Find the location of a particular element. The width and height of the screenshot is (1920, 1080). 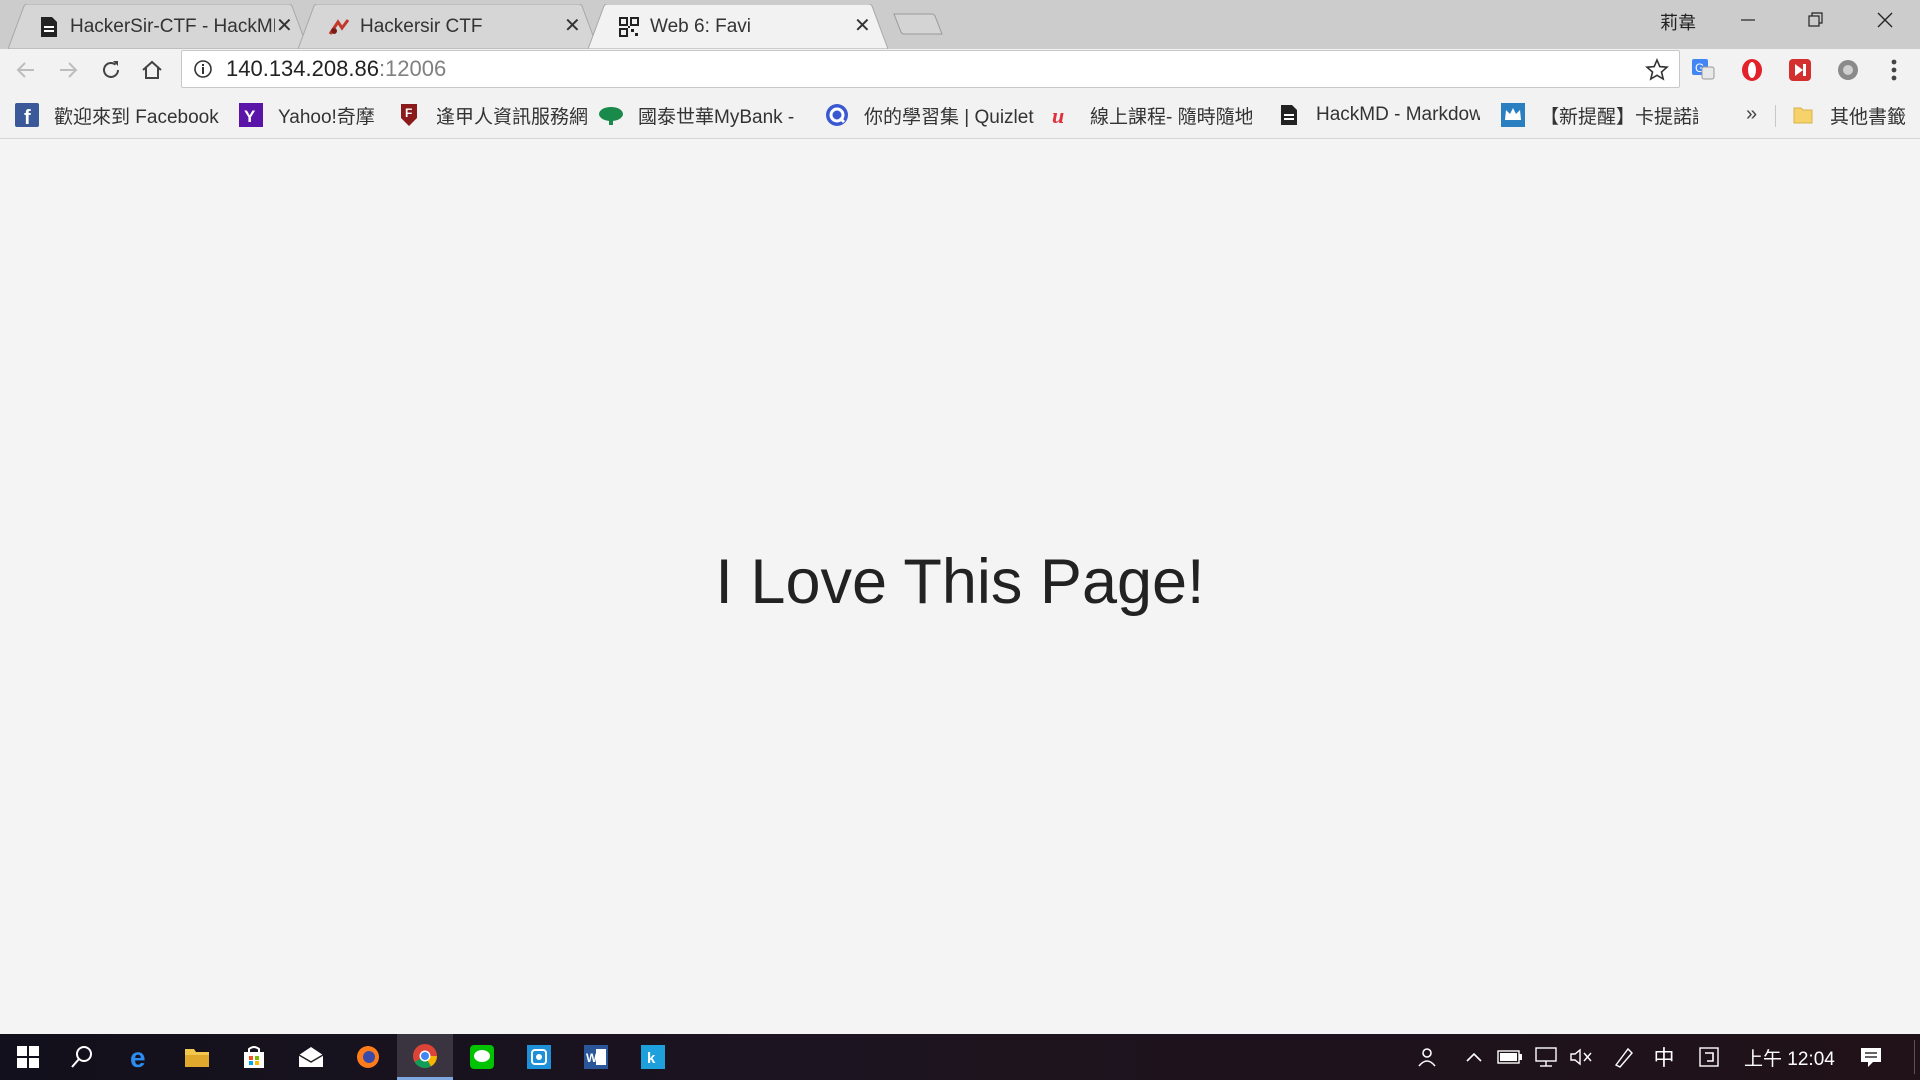

svg-text: e is located at coordinates (138, 1057).